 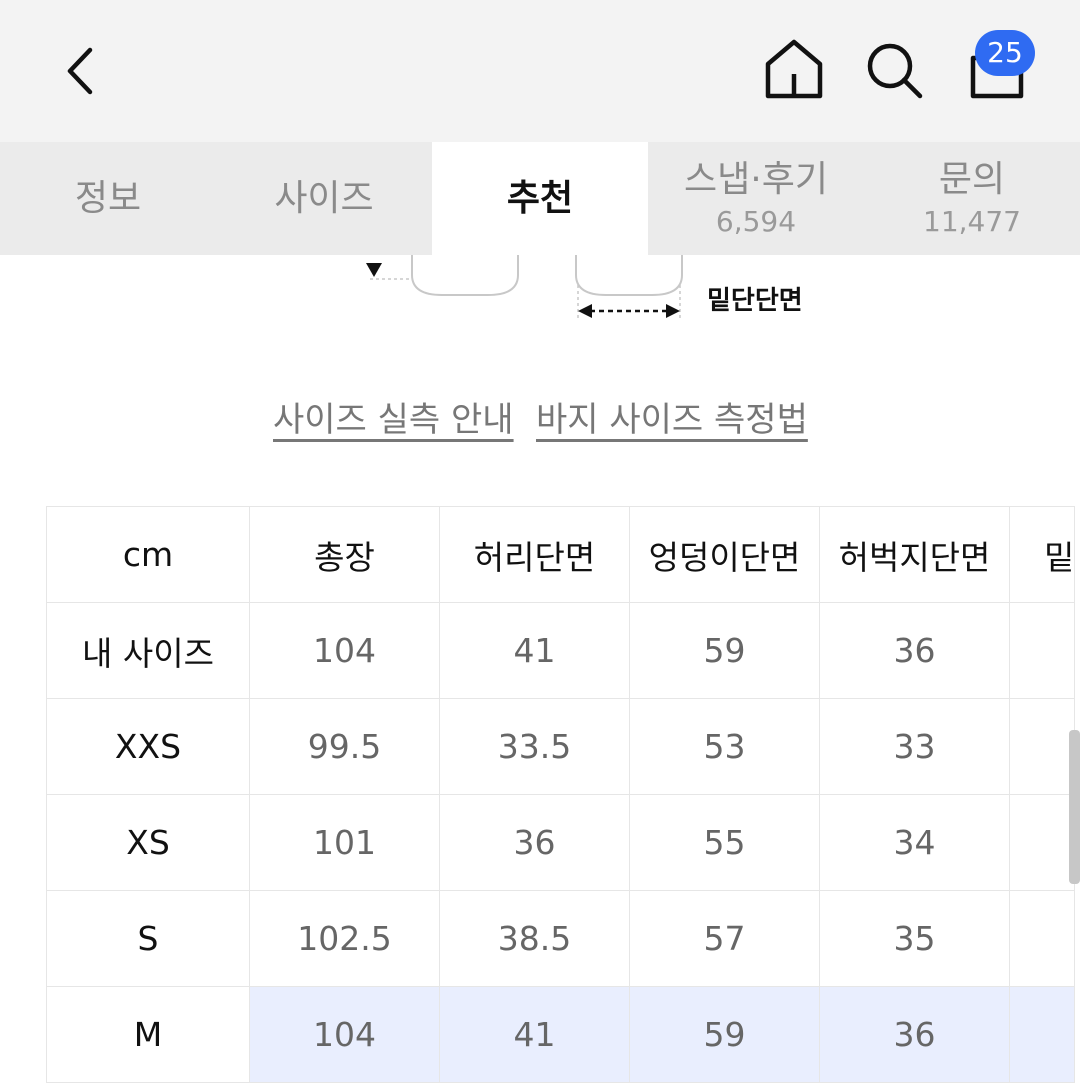 What do you see at coordinates (914, 938) in the screenshot?
I see `table-cell: 35` at bounding box center [914, 938].